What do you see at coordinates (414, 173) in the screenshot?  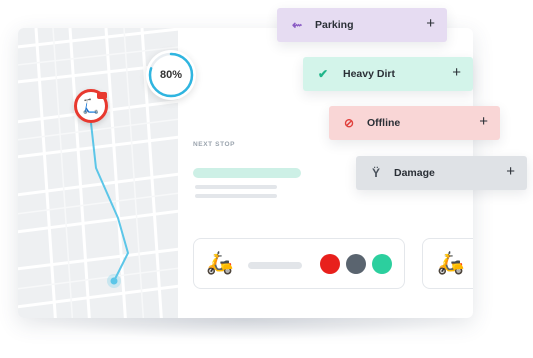 I see `tag-label: Damage` at bounding box center [414, 173].